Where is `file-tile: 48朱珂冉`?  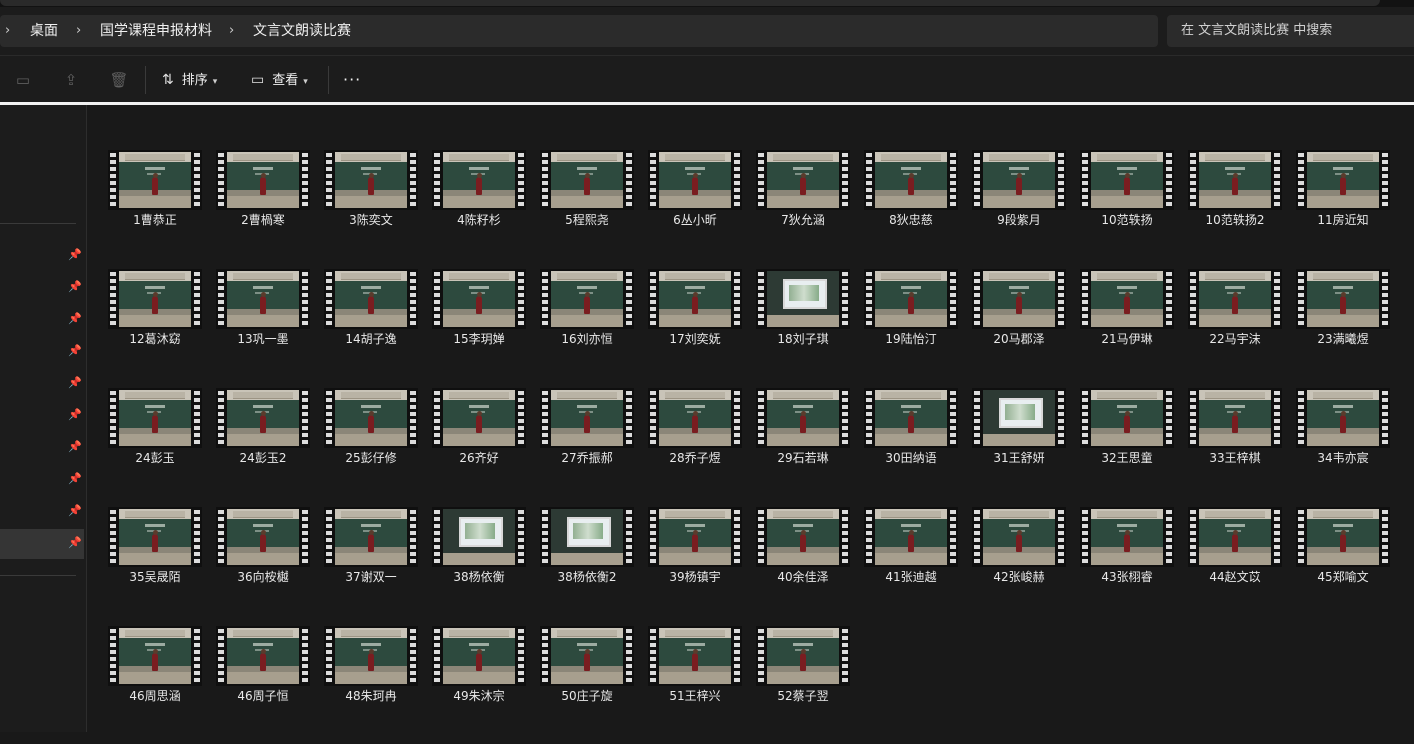 file-tile: 48朱珂冉 is located at coordinates (371, 685).